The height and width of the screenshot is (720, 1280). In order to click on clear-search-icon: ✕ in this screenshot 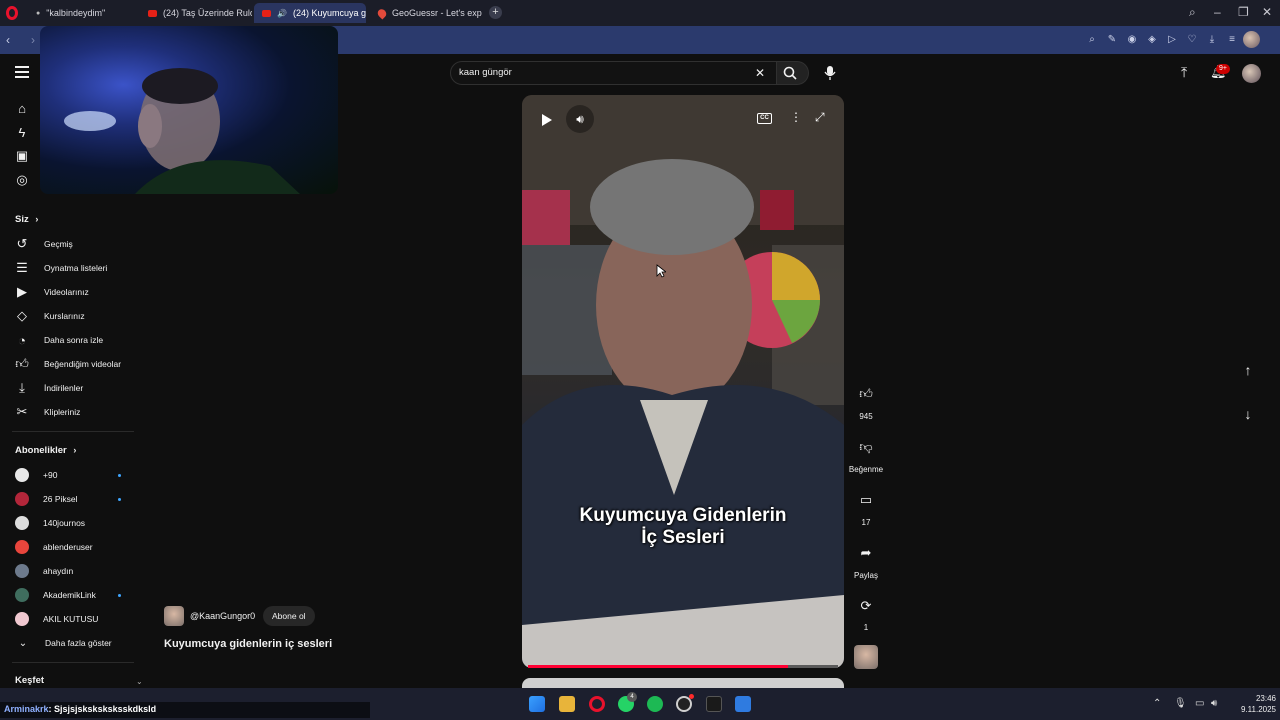, I will do `click(760, 73)`.